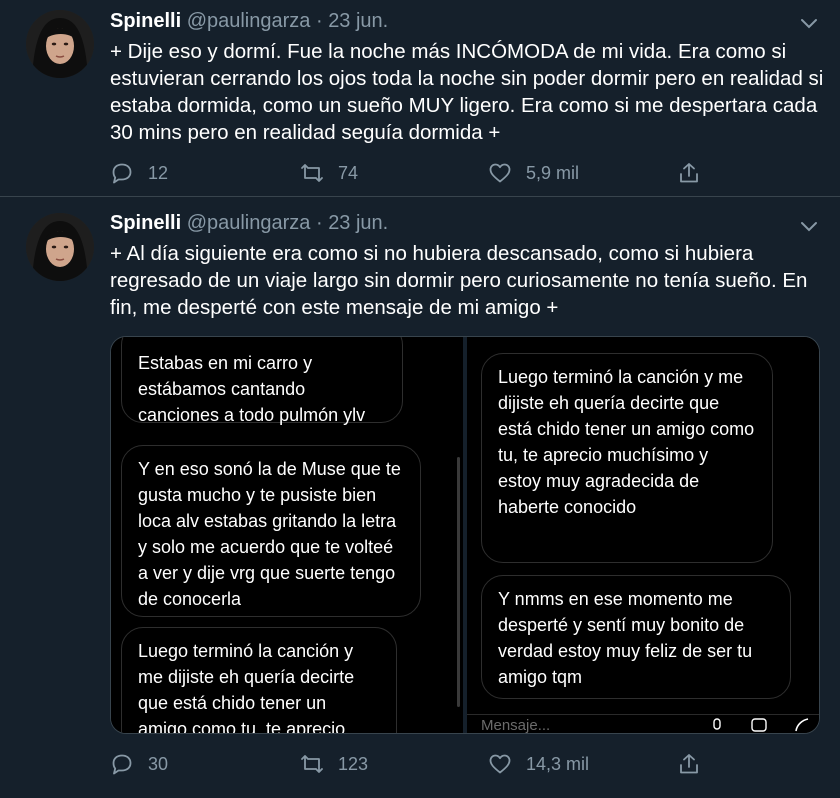  Describe the element at coordinates (158, 172) in the screenshot. I see `reply-count: 12` at that location.